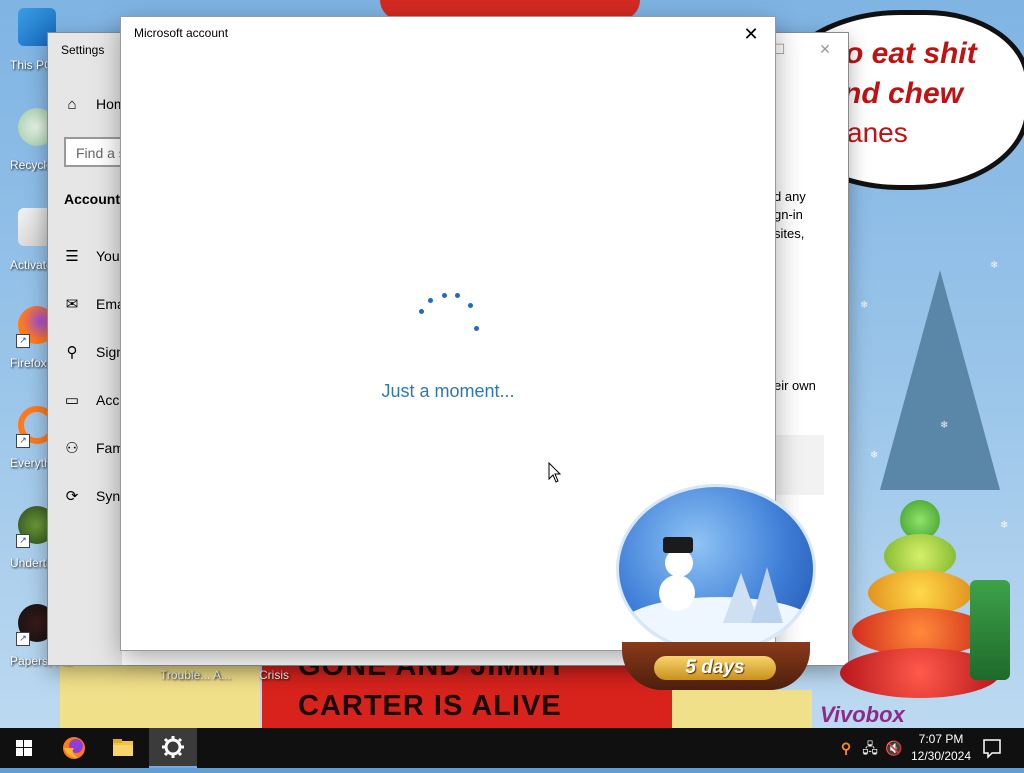 Image resolution: width=1024 pixels, height=773 pixels. Describe the element at coordinates (715, 668) in the screenshot. I see `countdown-badge: 5 days` at that location.